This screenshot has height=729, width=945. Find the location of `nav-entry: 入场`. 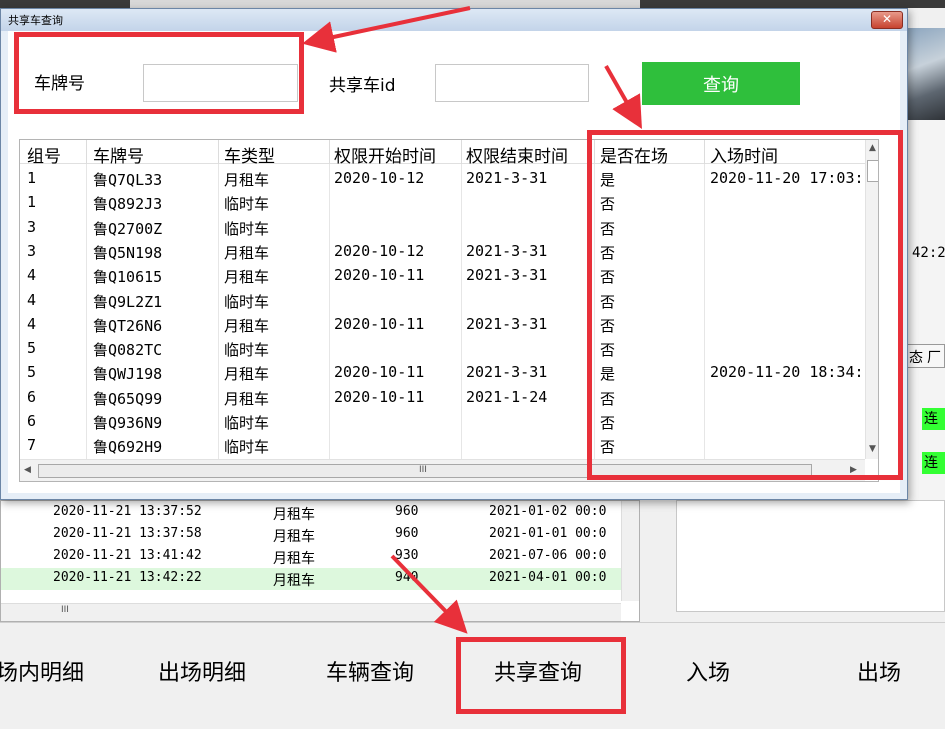

nav-entry: 入场 is located at coordinates (708, 671).